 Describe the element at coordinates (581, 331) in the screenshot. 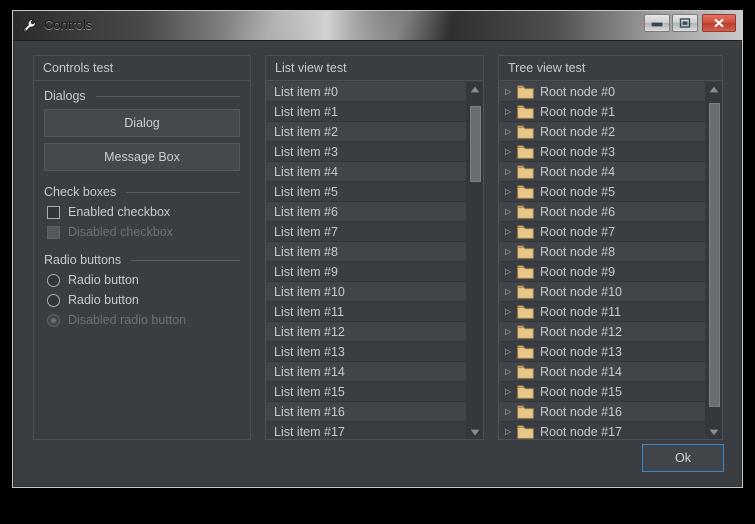

I see `tree-node-label: Root node #12` at that location.